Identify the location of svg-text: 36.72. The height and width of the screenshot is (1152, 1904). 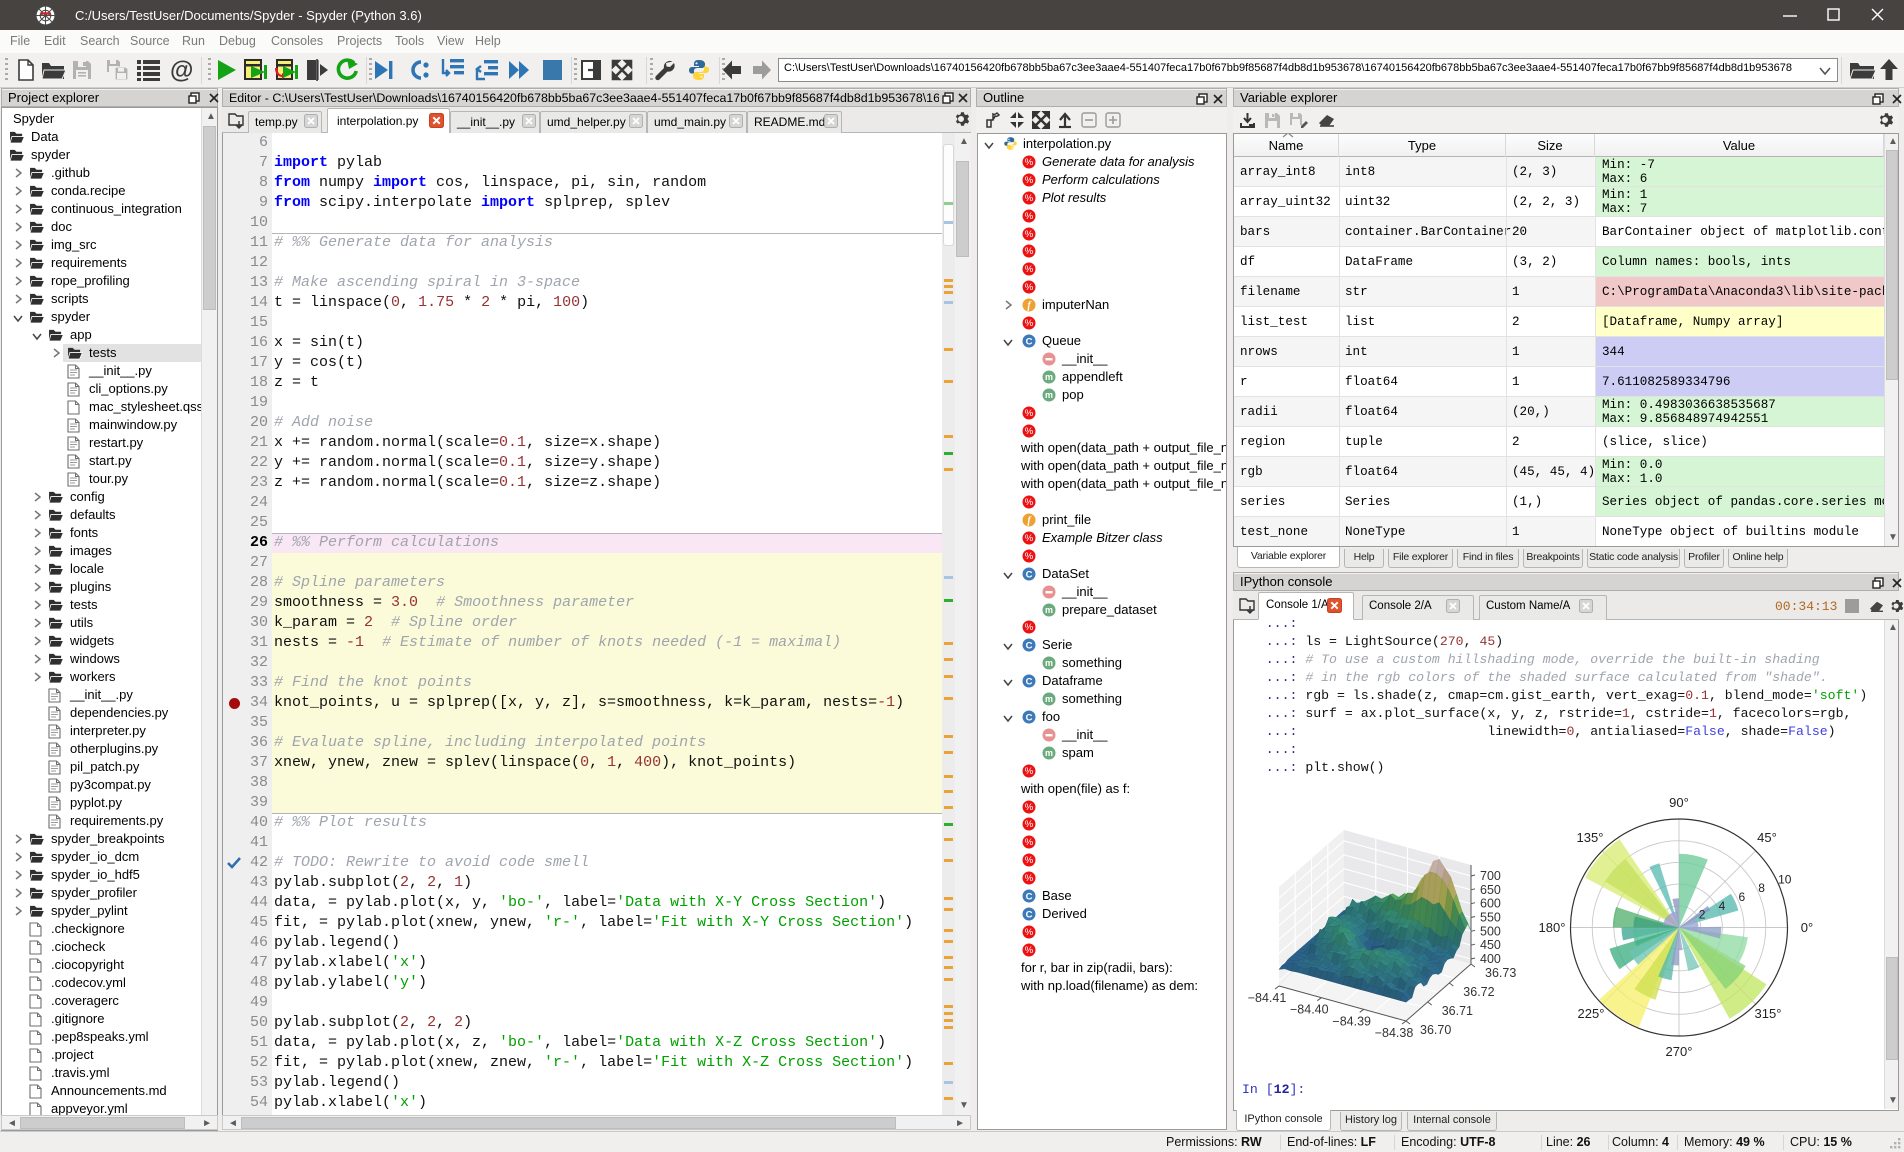
(1478, 992).